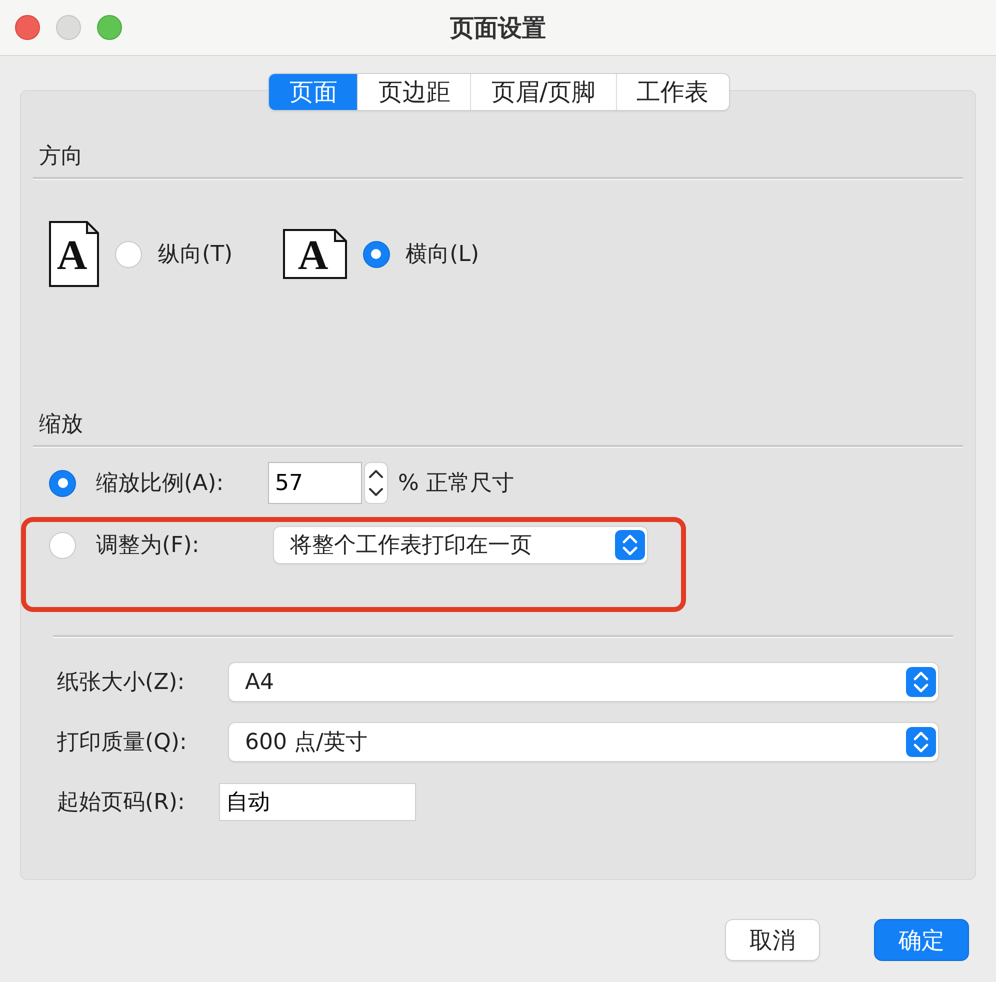 The width and height of the screenshot is (996, 982). Describe the element at coordinates (772, 940) in the screenshot. I see `cancel-button: 取消` at that location.